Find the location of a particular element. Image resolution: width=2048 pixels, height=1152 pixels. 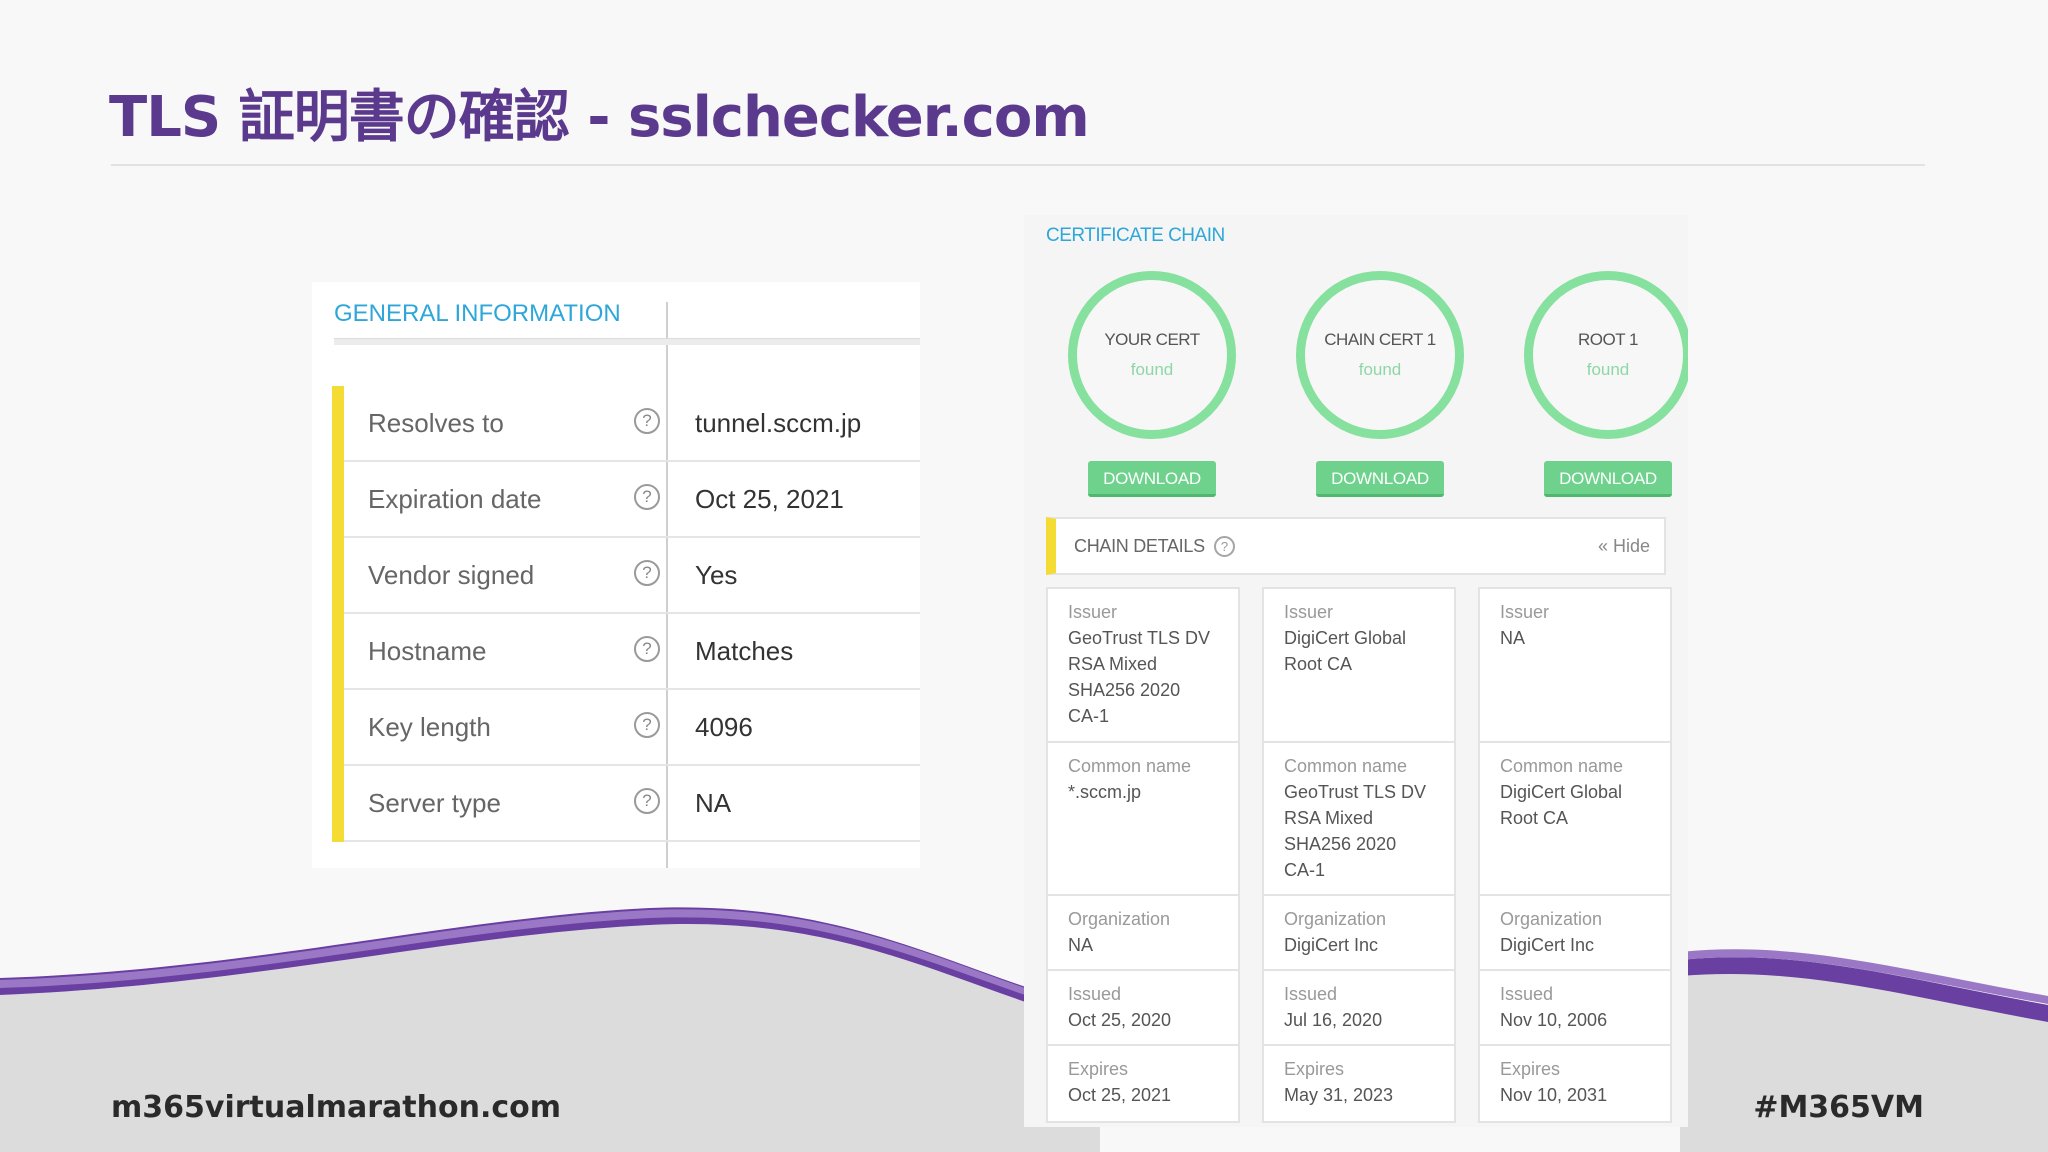

detail-cell-common-name: Common name *.sccm.jp is located at coordinates (1143, 819).